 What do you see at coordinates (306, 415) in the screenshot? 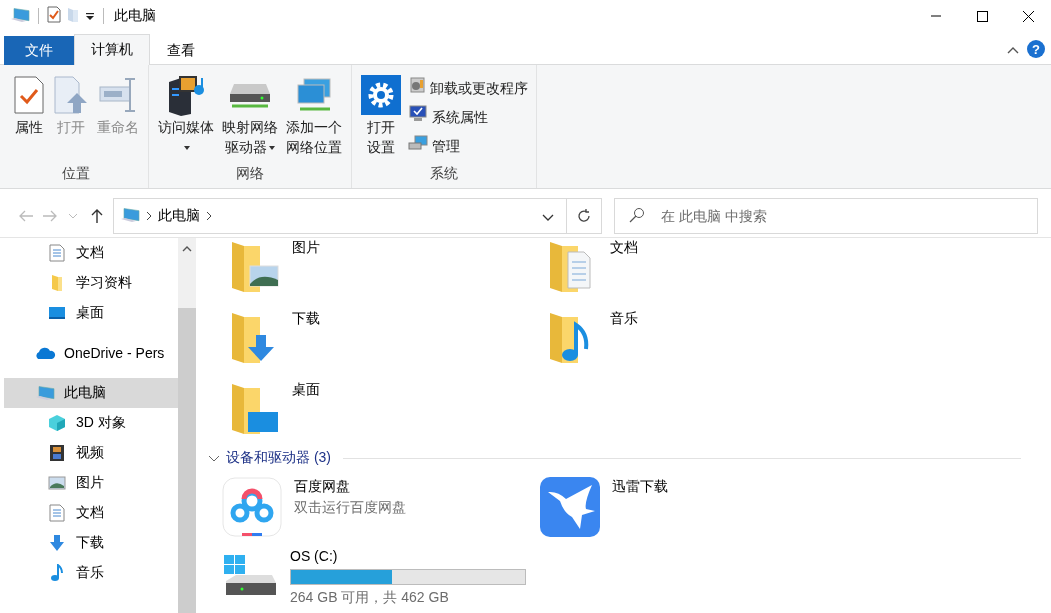
I see `folder-name: 桌面` at bounding box center [306, 415].